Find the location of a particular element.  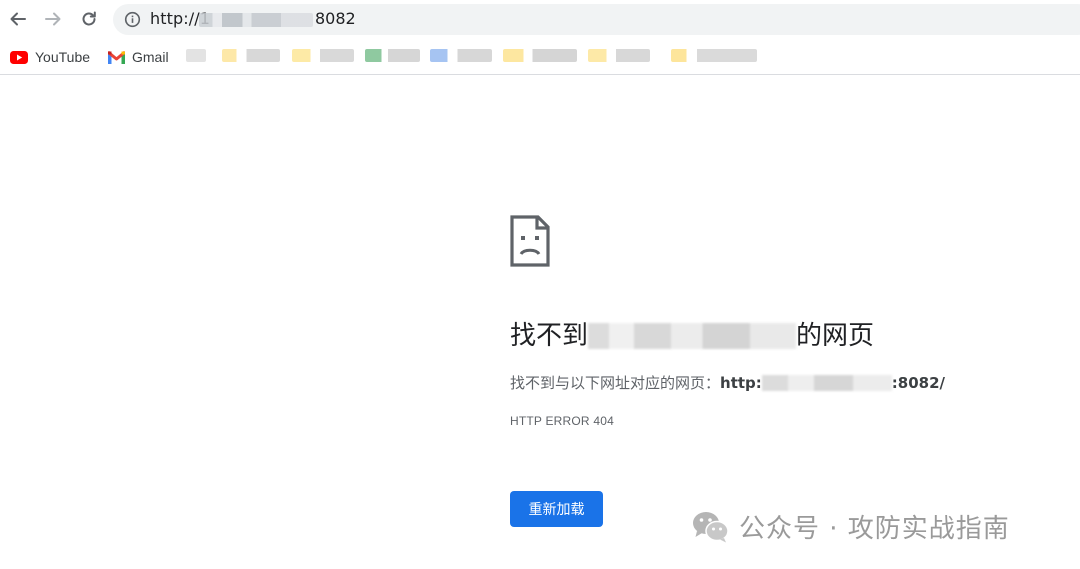

title-start: 找不到 is located at coordinates (549, 336).